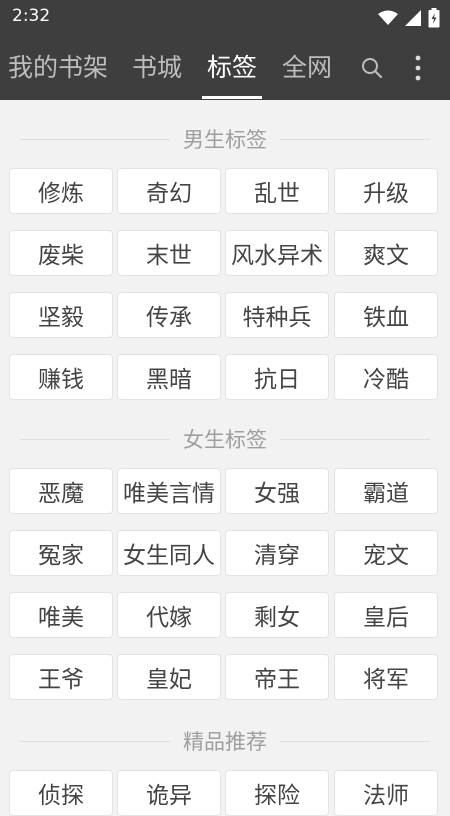 This screenshot has width=450, height=816. I want to click on tag-button: 铁血, so click(386, 315).